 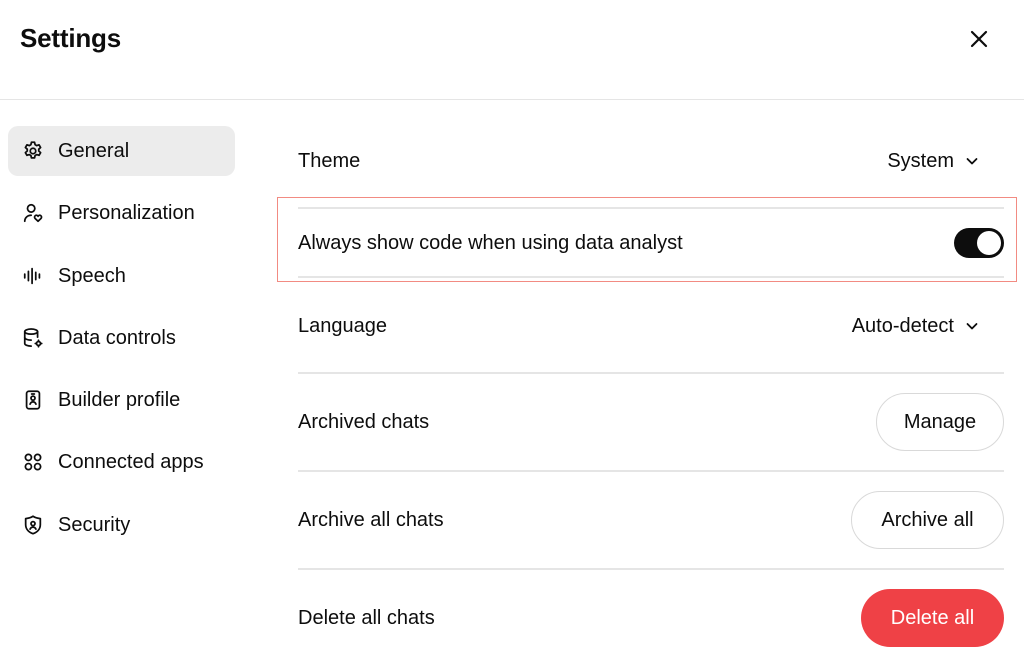 What do you see at coordinates (364, 422) in the screenshot?
I see `archived-chats-label: Archived chats` at bounding box center [364, 422].